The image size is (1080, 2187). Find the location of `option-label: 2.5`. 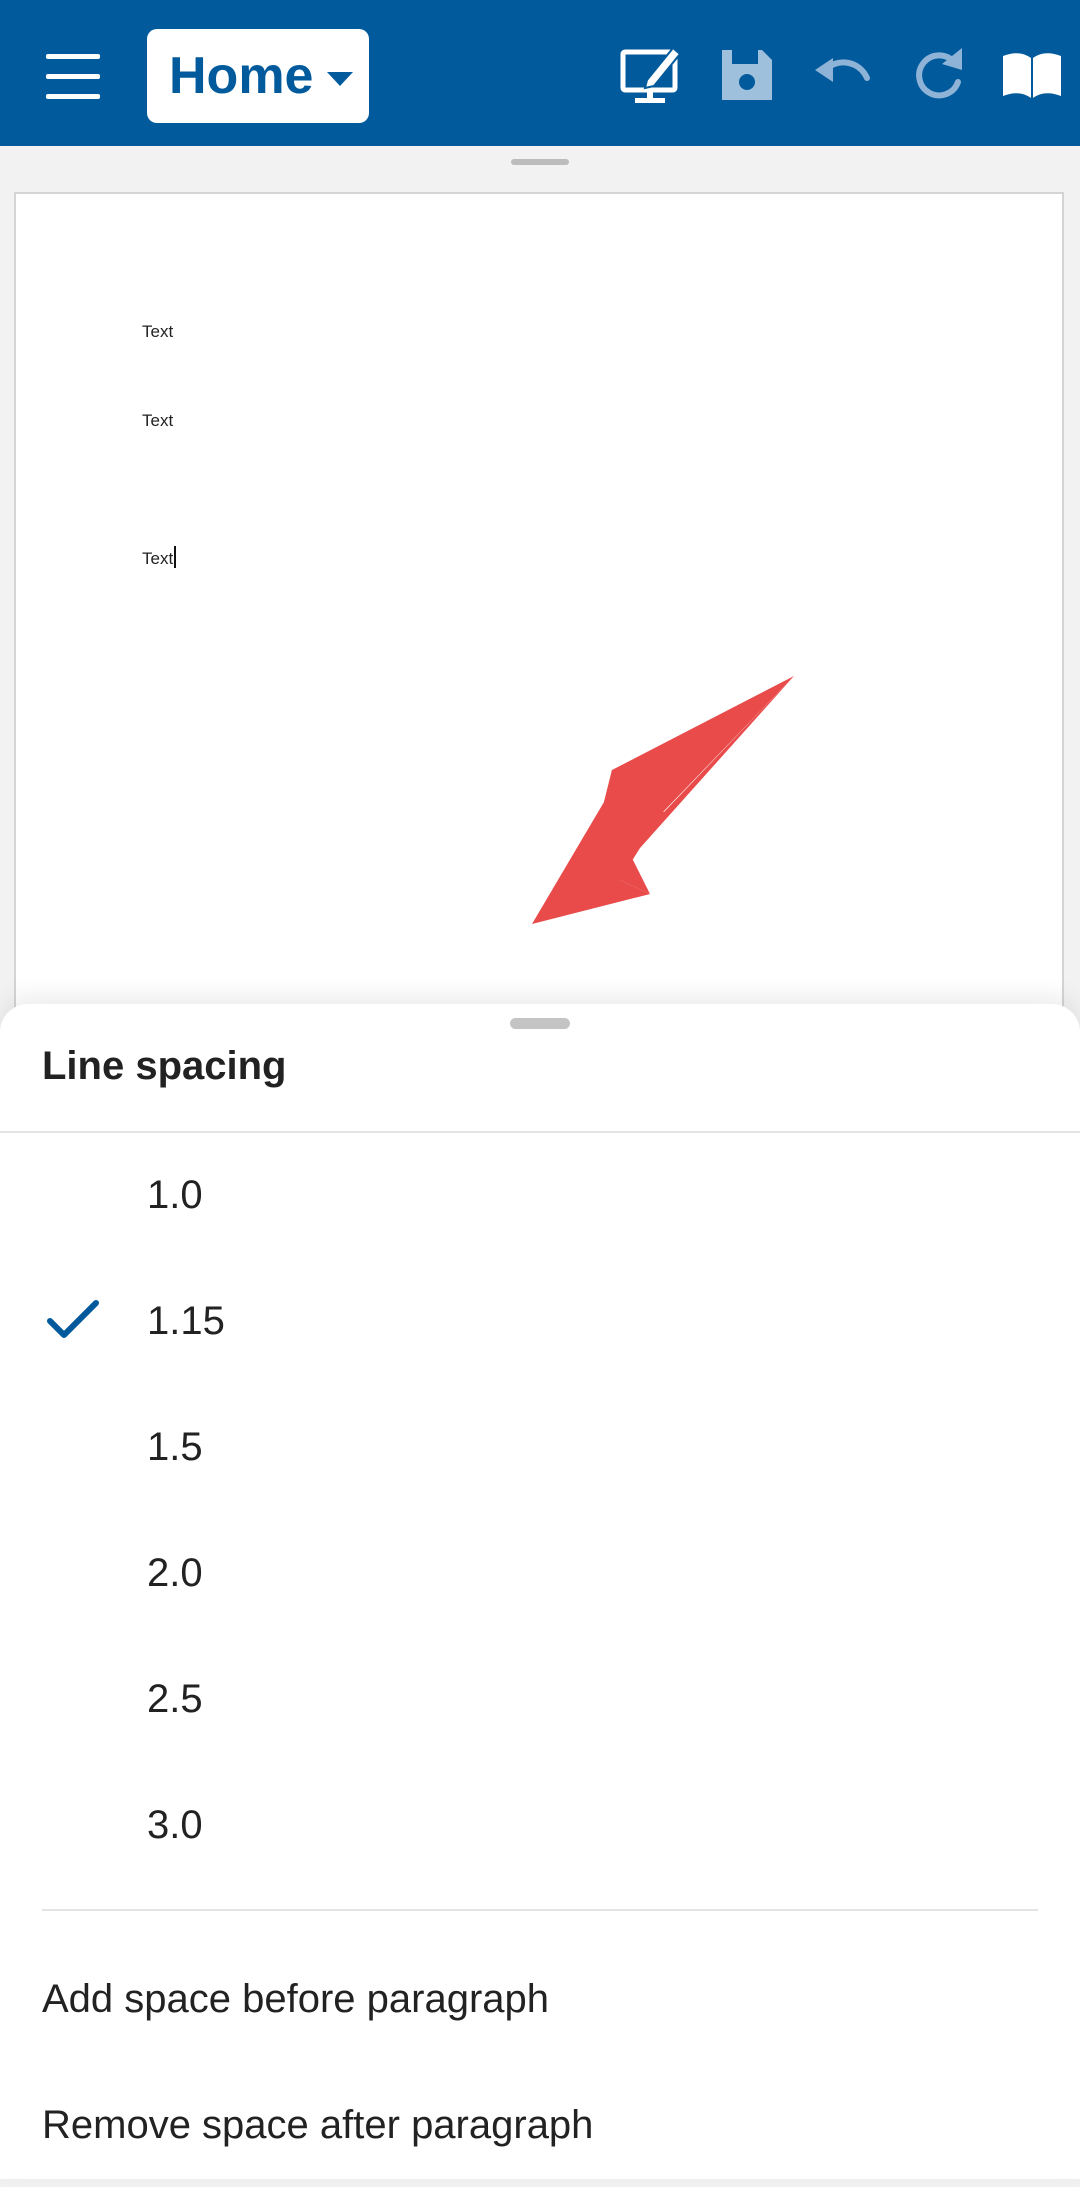

option-label: 2.5 is located at coordinates (175, 1699).